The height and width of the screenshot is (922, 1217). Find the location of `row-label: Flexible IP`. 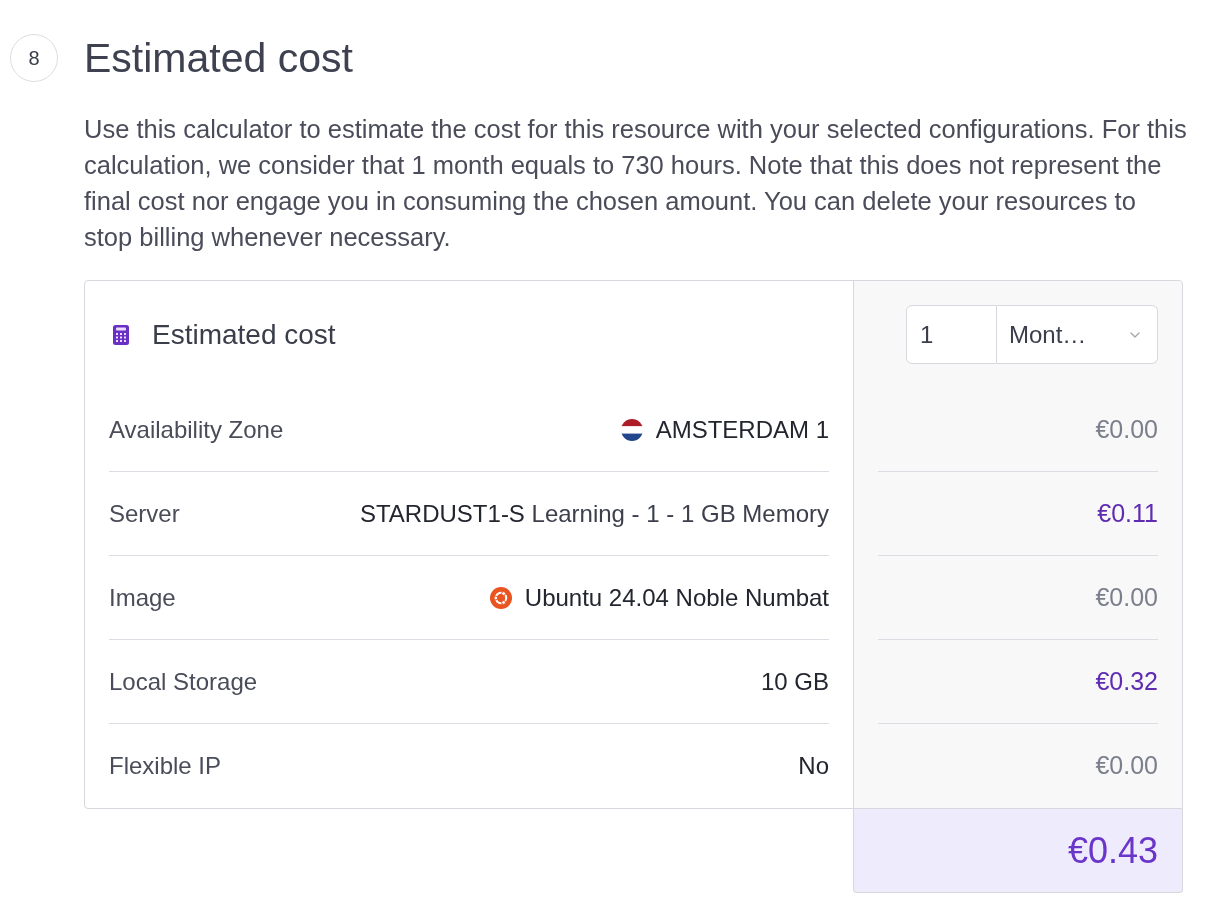

row-label: Flexible IP is located at coordinates (165, 766).